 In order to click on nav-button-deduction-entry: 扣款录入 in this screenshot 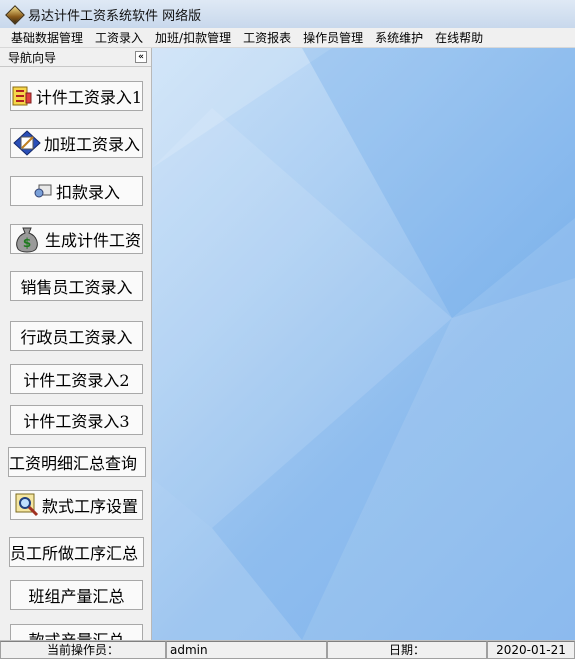, I will do `click(76, 191)`.